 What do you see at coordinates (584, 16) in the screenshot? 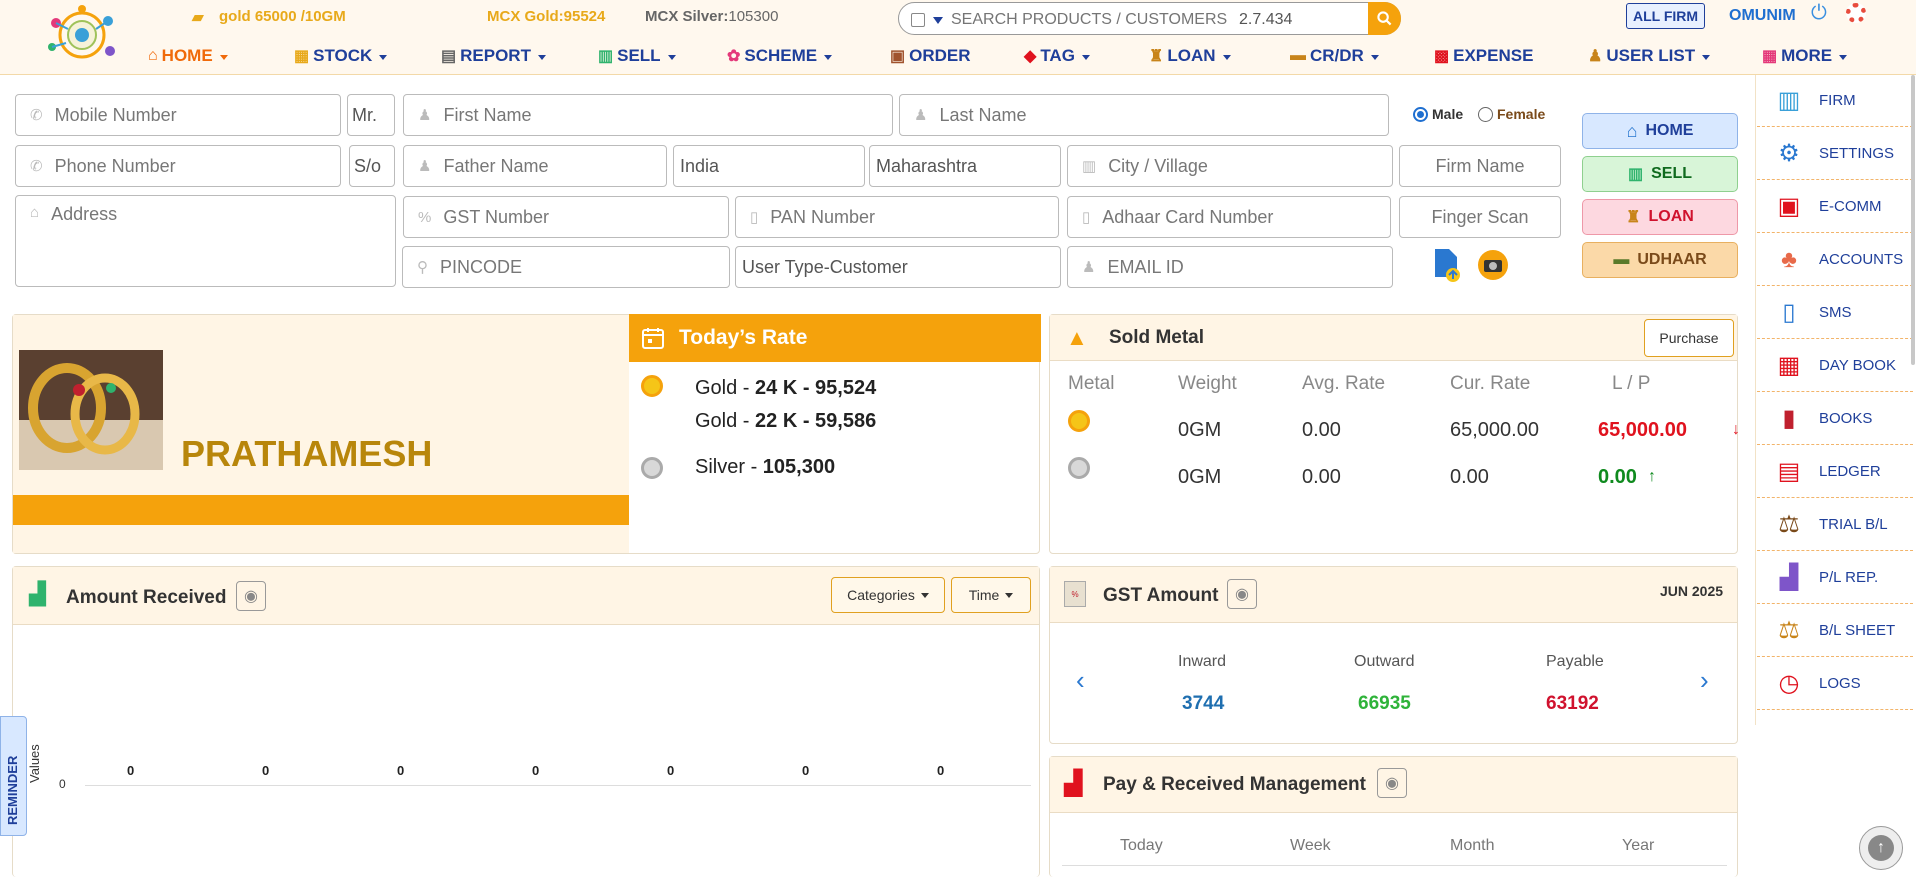
I see `mcx-gold-value: 95524` at bounding box center [584, 16].